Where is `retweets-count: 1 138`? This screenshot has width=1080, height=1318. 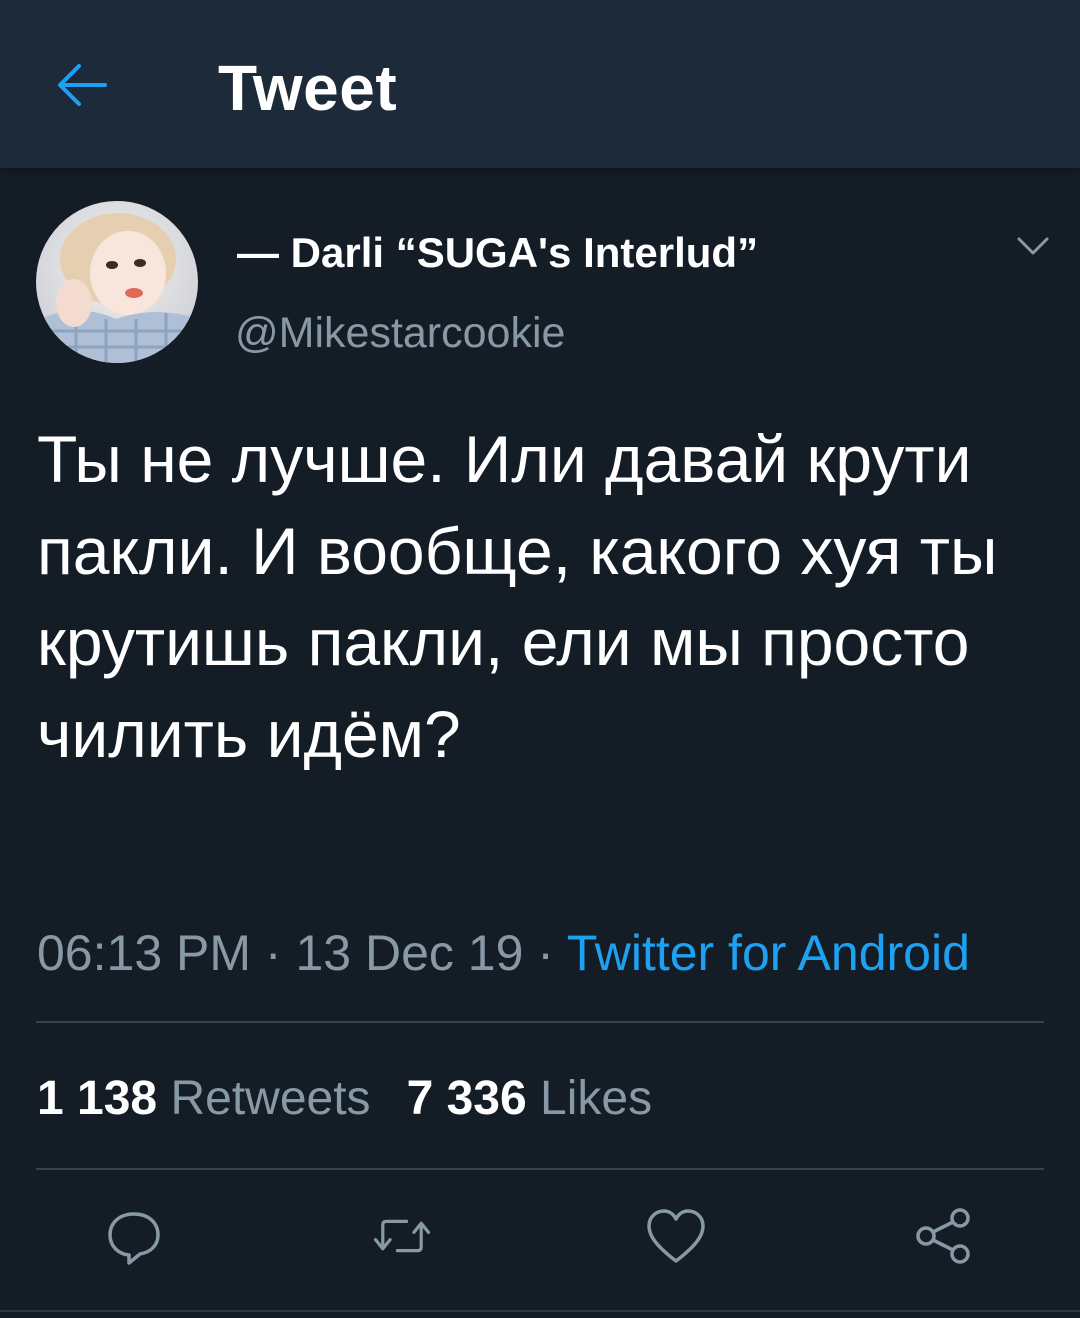 retweets-count: 1 138 is located at coordinates (97, 1098).